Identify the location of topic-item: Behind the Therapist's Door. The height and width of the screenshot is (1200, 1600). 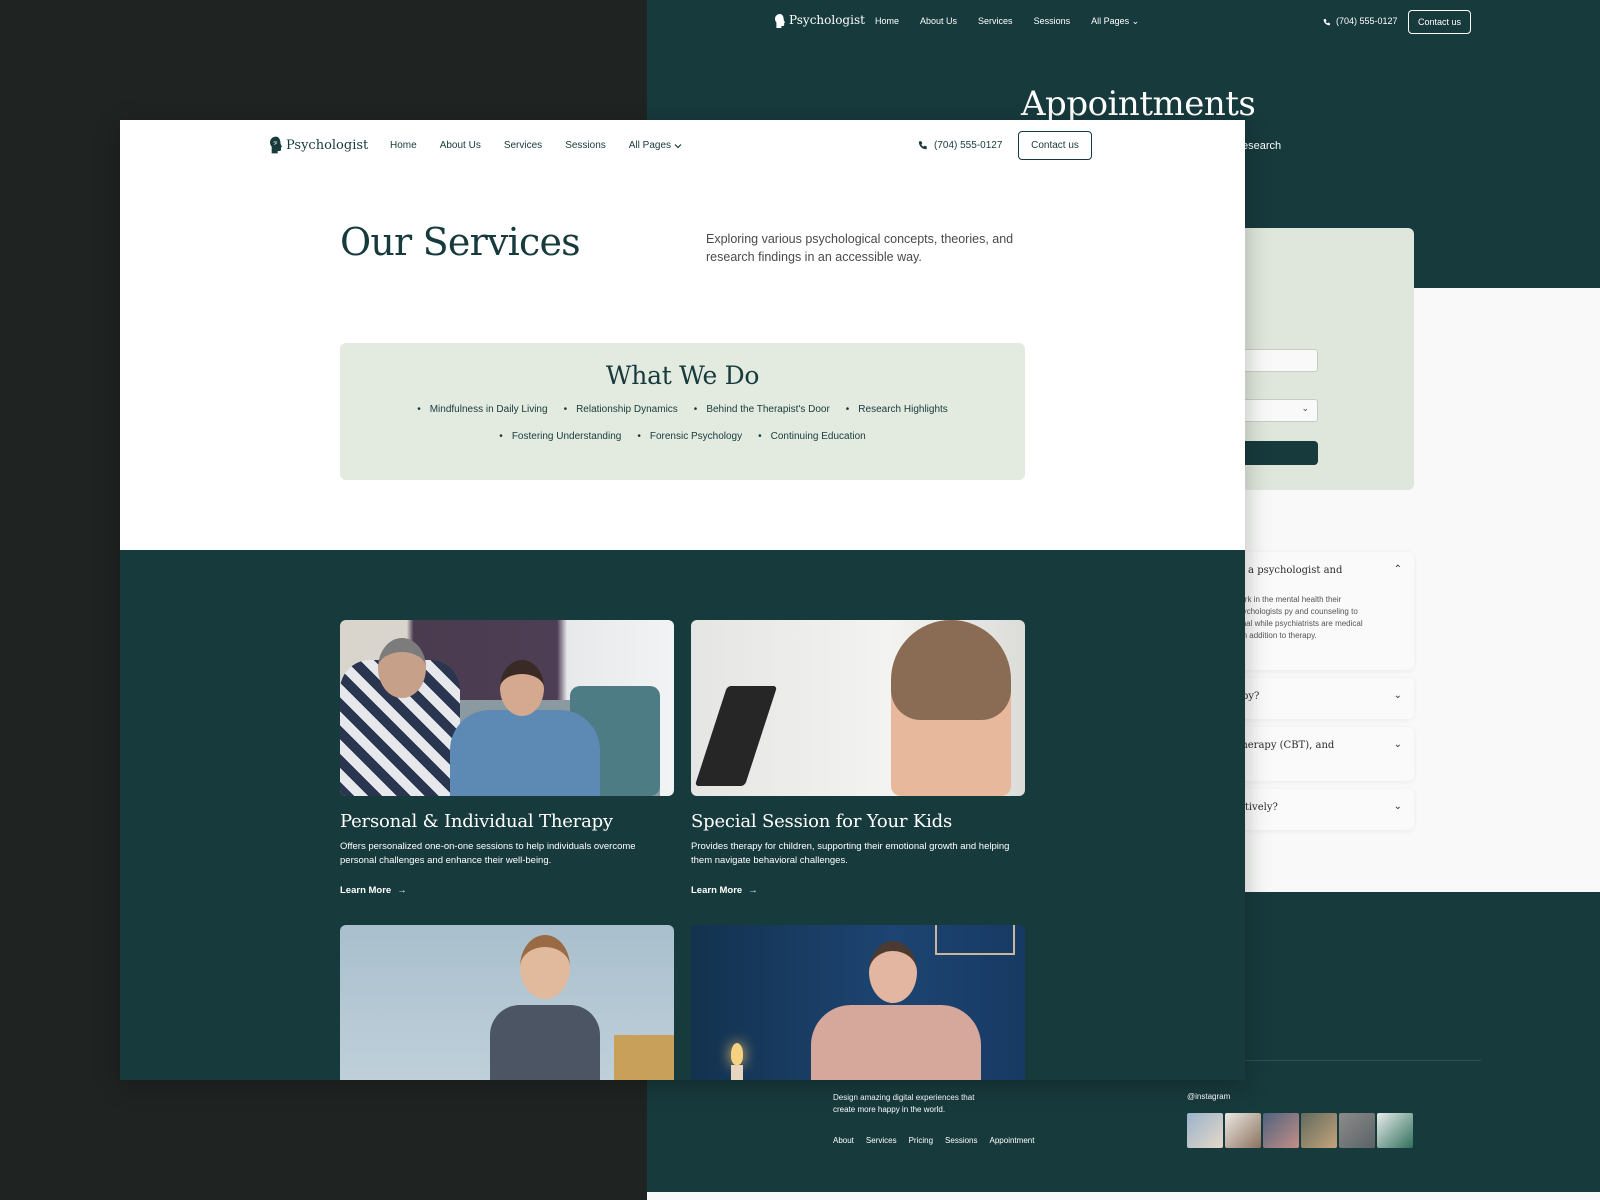
(761, 409).